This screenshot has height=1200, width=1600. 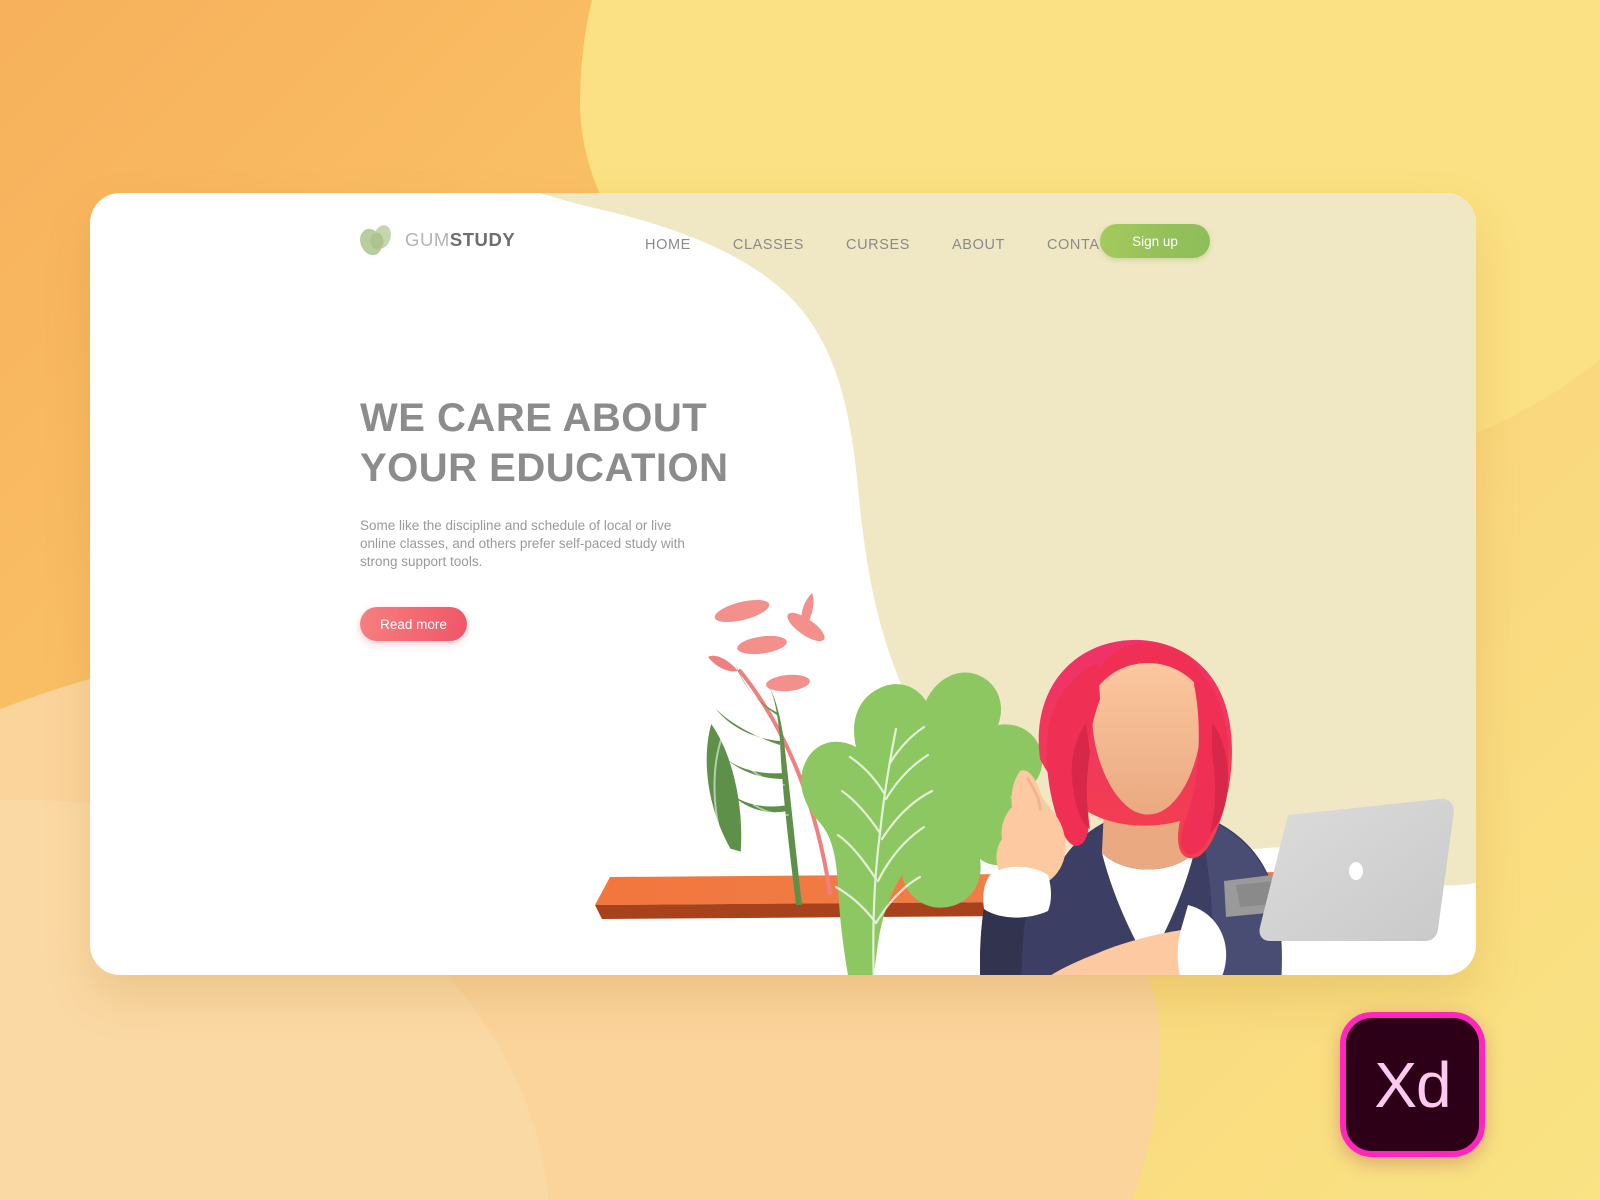 What do you see at coordinates (534, 418) in the screenshot?
I see `hero-title-line-1: WE CARE ABOUT` at bounding box center [534, 418].